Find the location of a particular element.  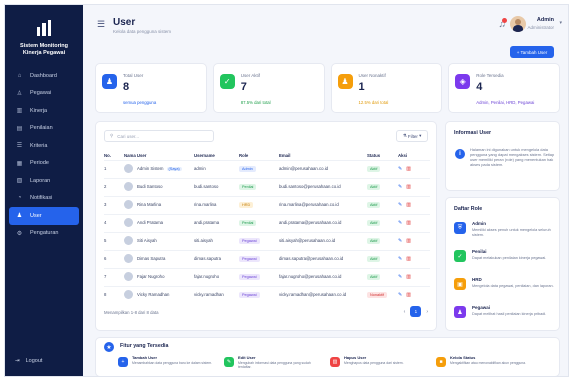

logout-button: ⇥ Logout is located at coordinates (28, 361).